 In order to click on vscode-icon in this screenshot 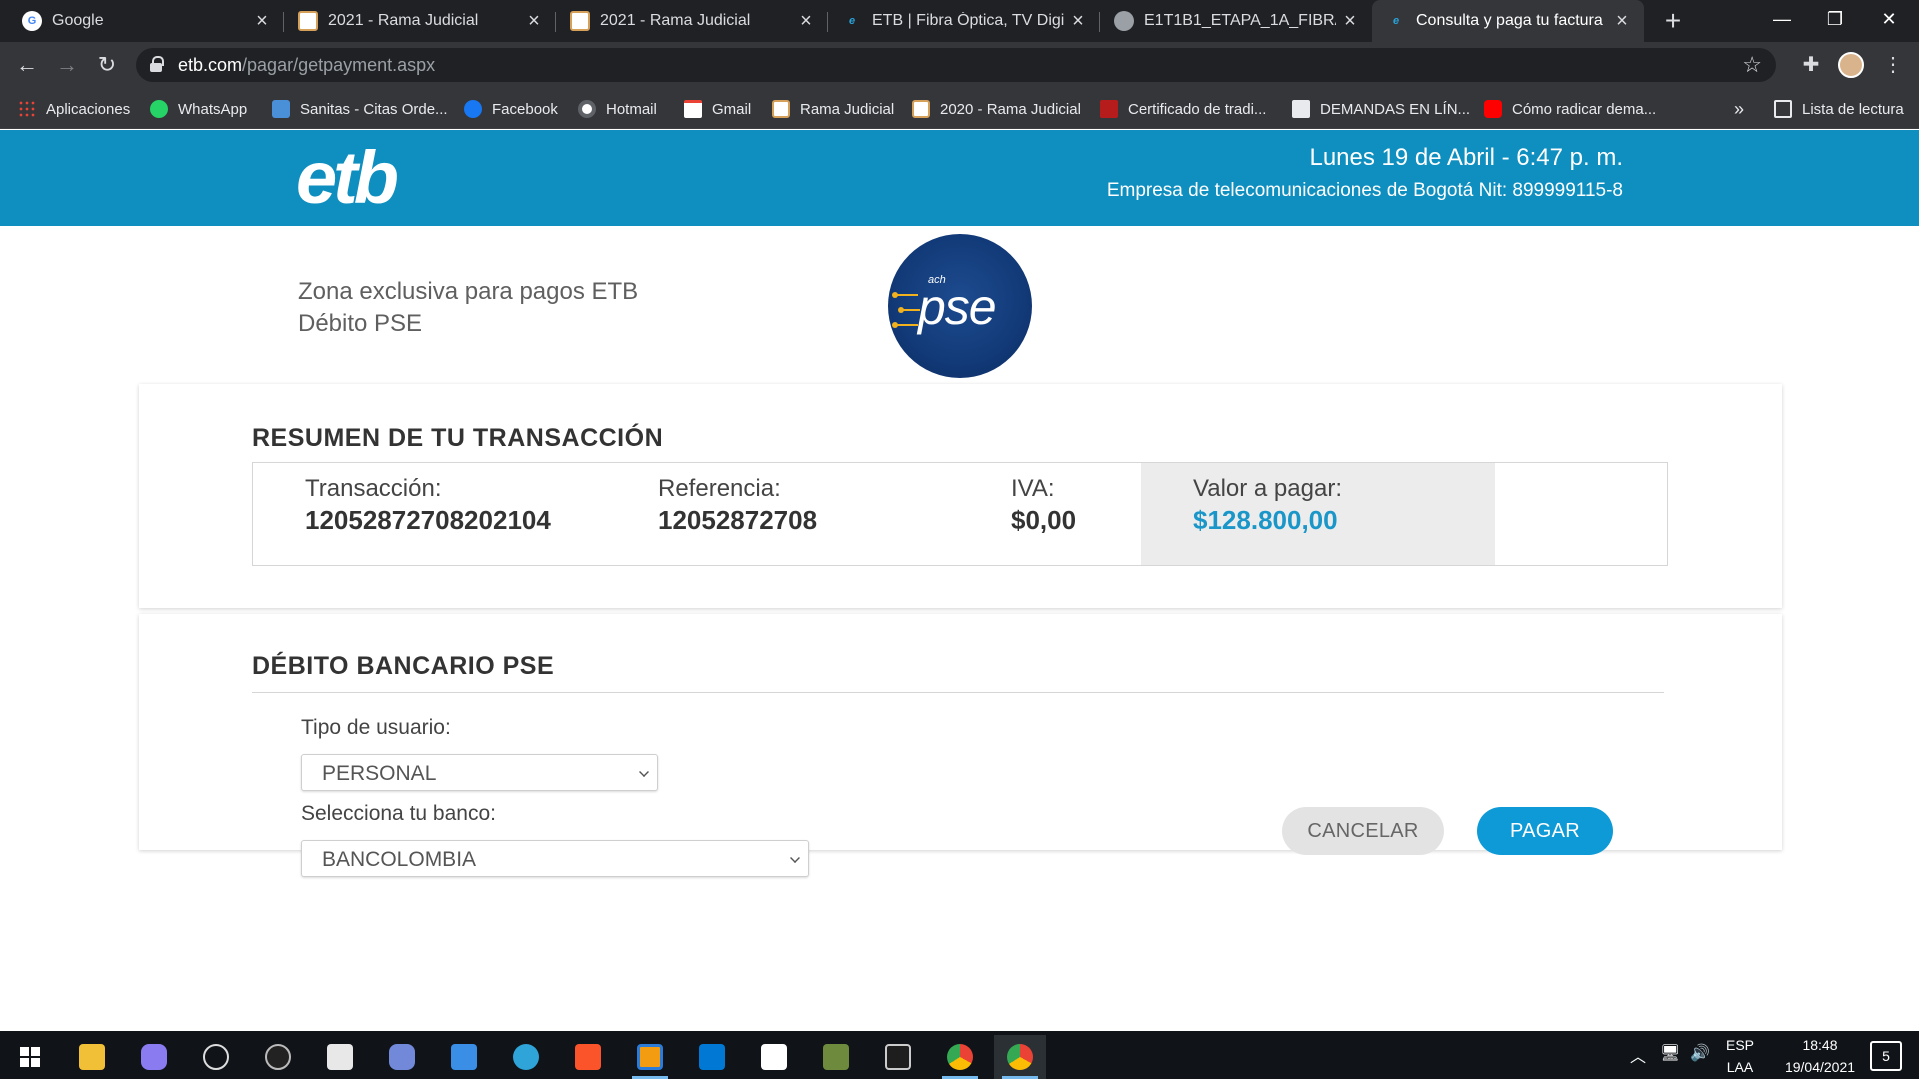, I will do `click(712, 1057)`.